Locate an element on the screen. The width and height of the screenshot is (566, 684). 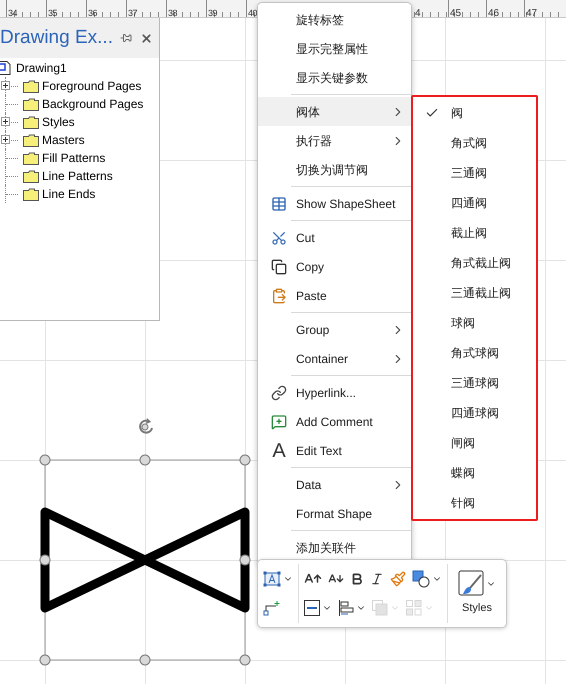
link-icon is located at coordinates (279, 392).